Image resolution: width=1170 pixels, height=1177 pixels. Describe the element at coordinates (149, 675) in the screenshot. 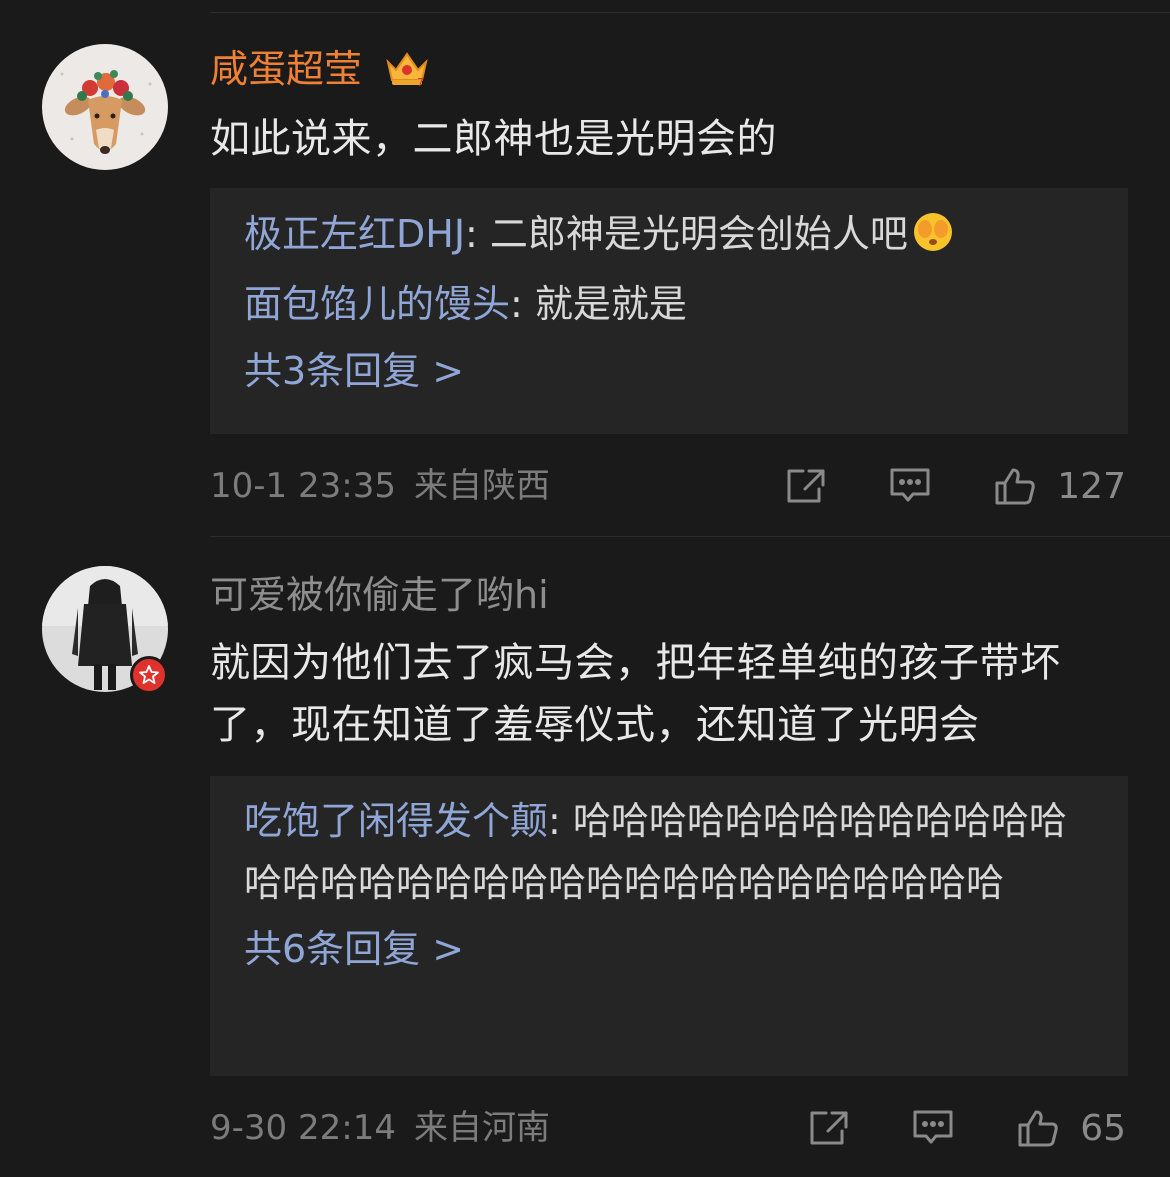

I see `verified-badge-icon` at that location.